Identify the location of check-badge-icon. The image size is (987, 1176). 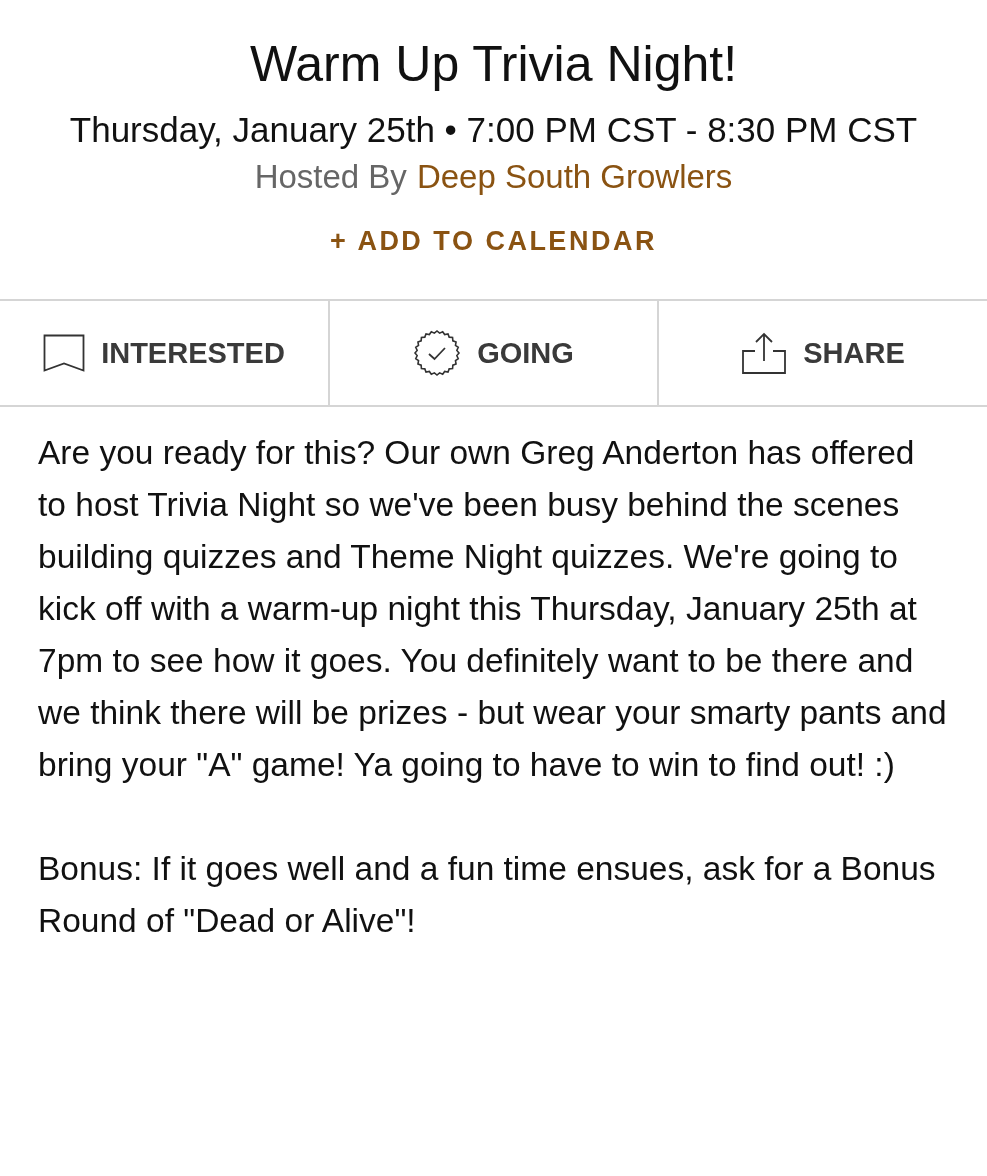
(437, 353).